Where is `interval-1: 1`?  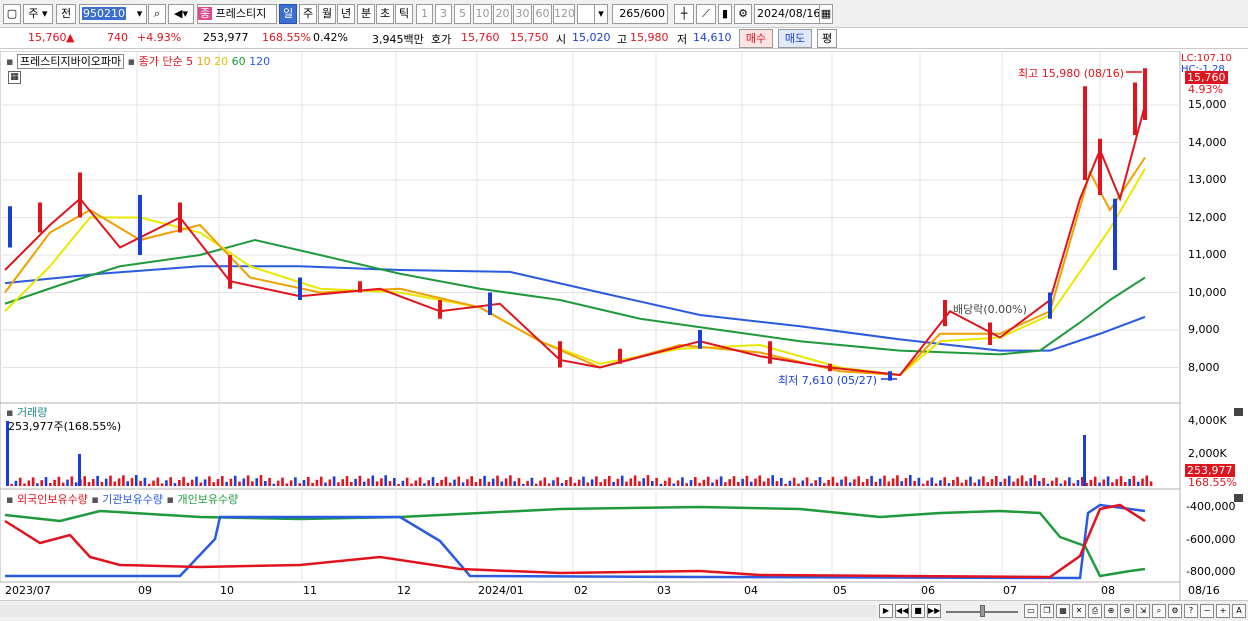 interval-1: 1 is located at coordinates (424, 14).